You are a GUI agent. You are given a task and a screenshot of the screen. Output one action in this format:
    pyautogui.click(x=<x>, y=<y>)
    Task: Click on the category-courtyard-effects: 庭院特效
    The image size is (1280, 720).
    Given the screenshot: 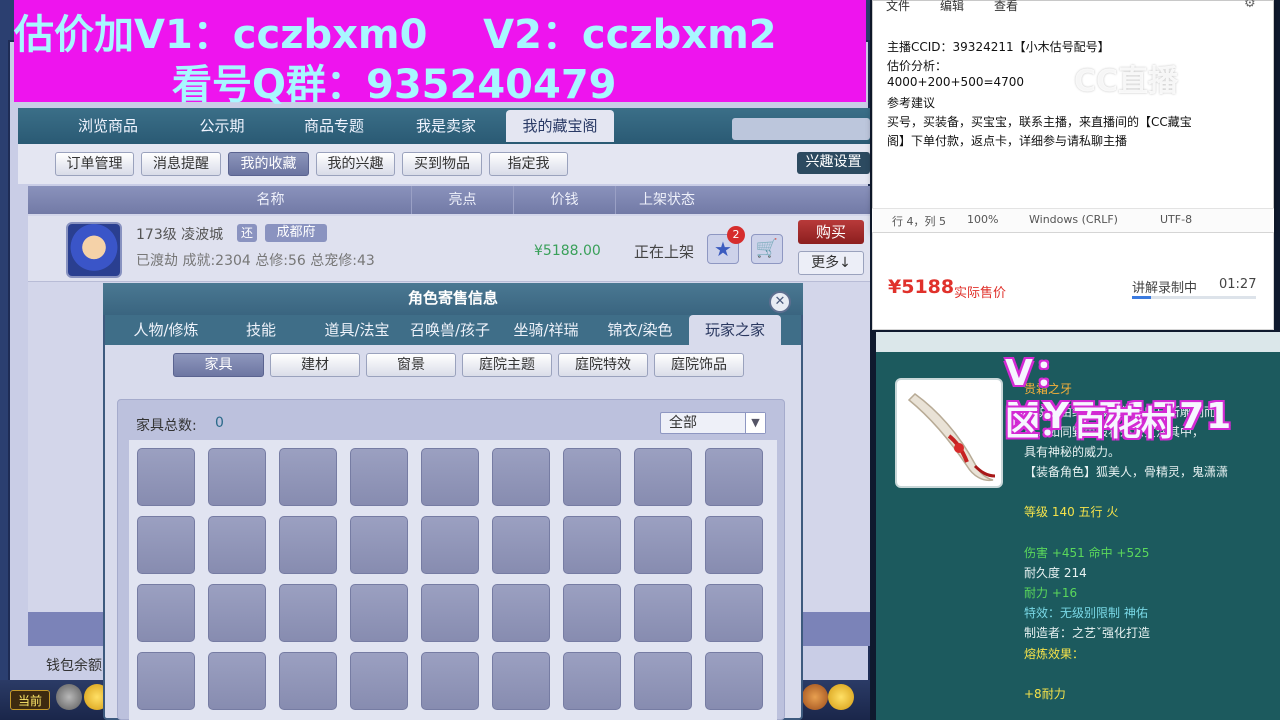 What is the action you would take?
    pyautogui.click(x=603, y=365)
    